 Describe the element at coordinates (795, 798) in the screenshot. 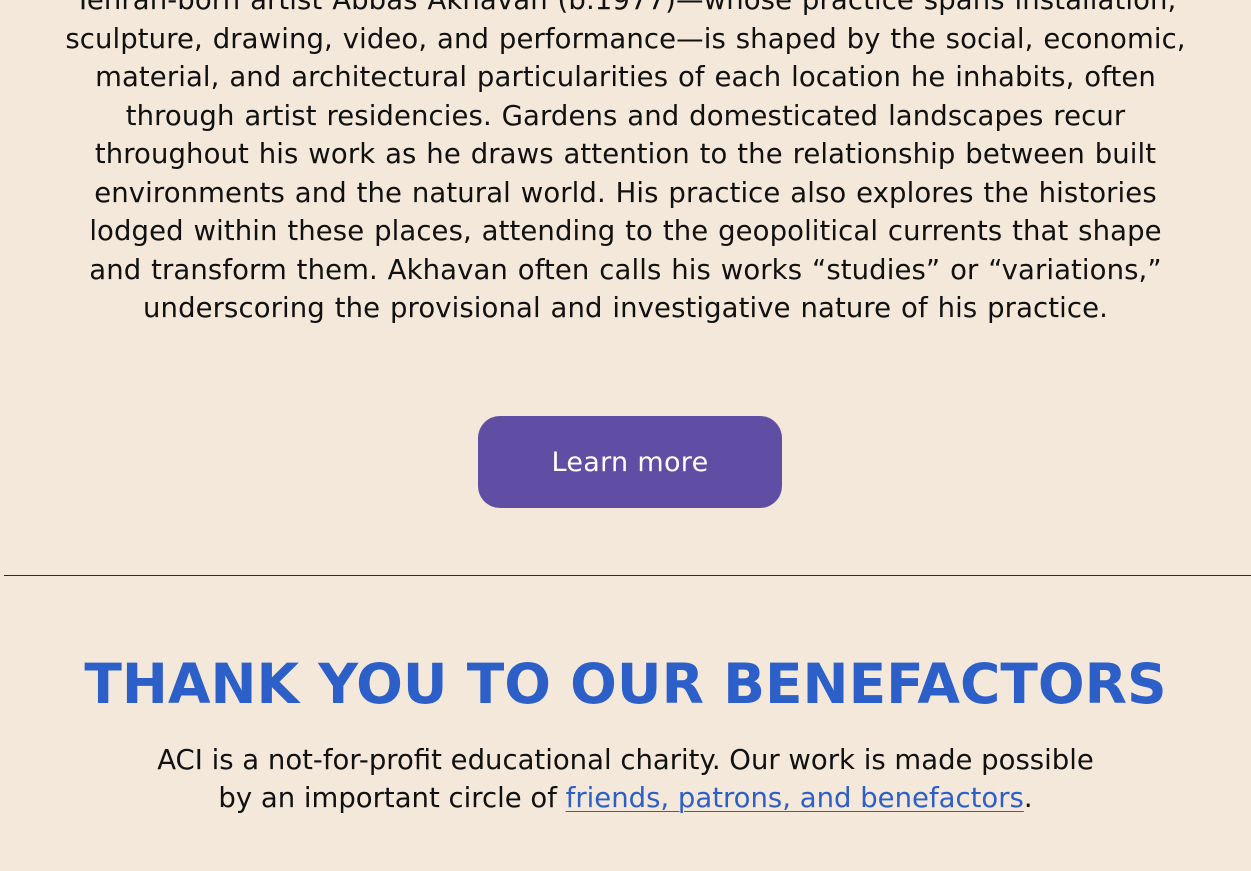

I see `benefactors-link: friends, patrons, and benefactors` at that location.